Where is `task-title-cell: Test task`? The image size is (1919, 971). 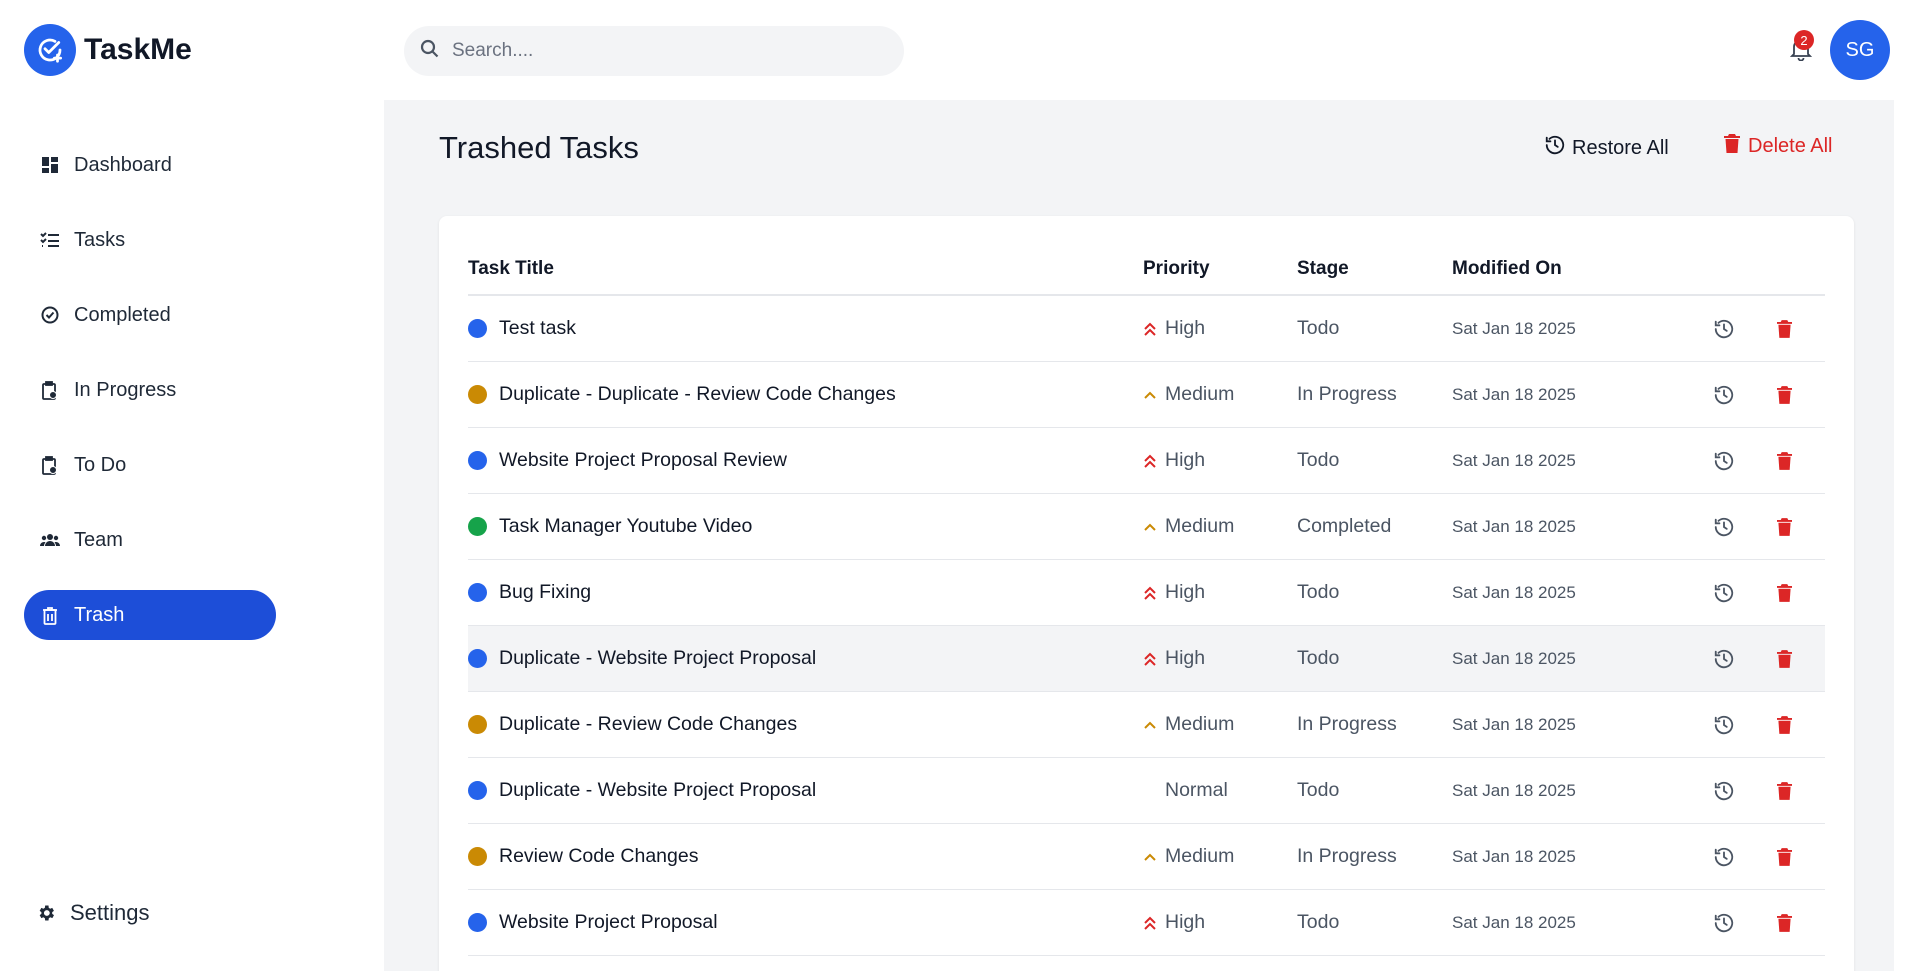 task-title-cell: Test task is located at coordinates (805, 328).